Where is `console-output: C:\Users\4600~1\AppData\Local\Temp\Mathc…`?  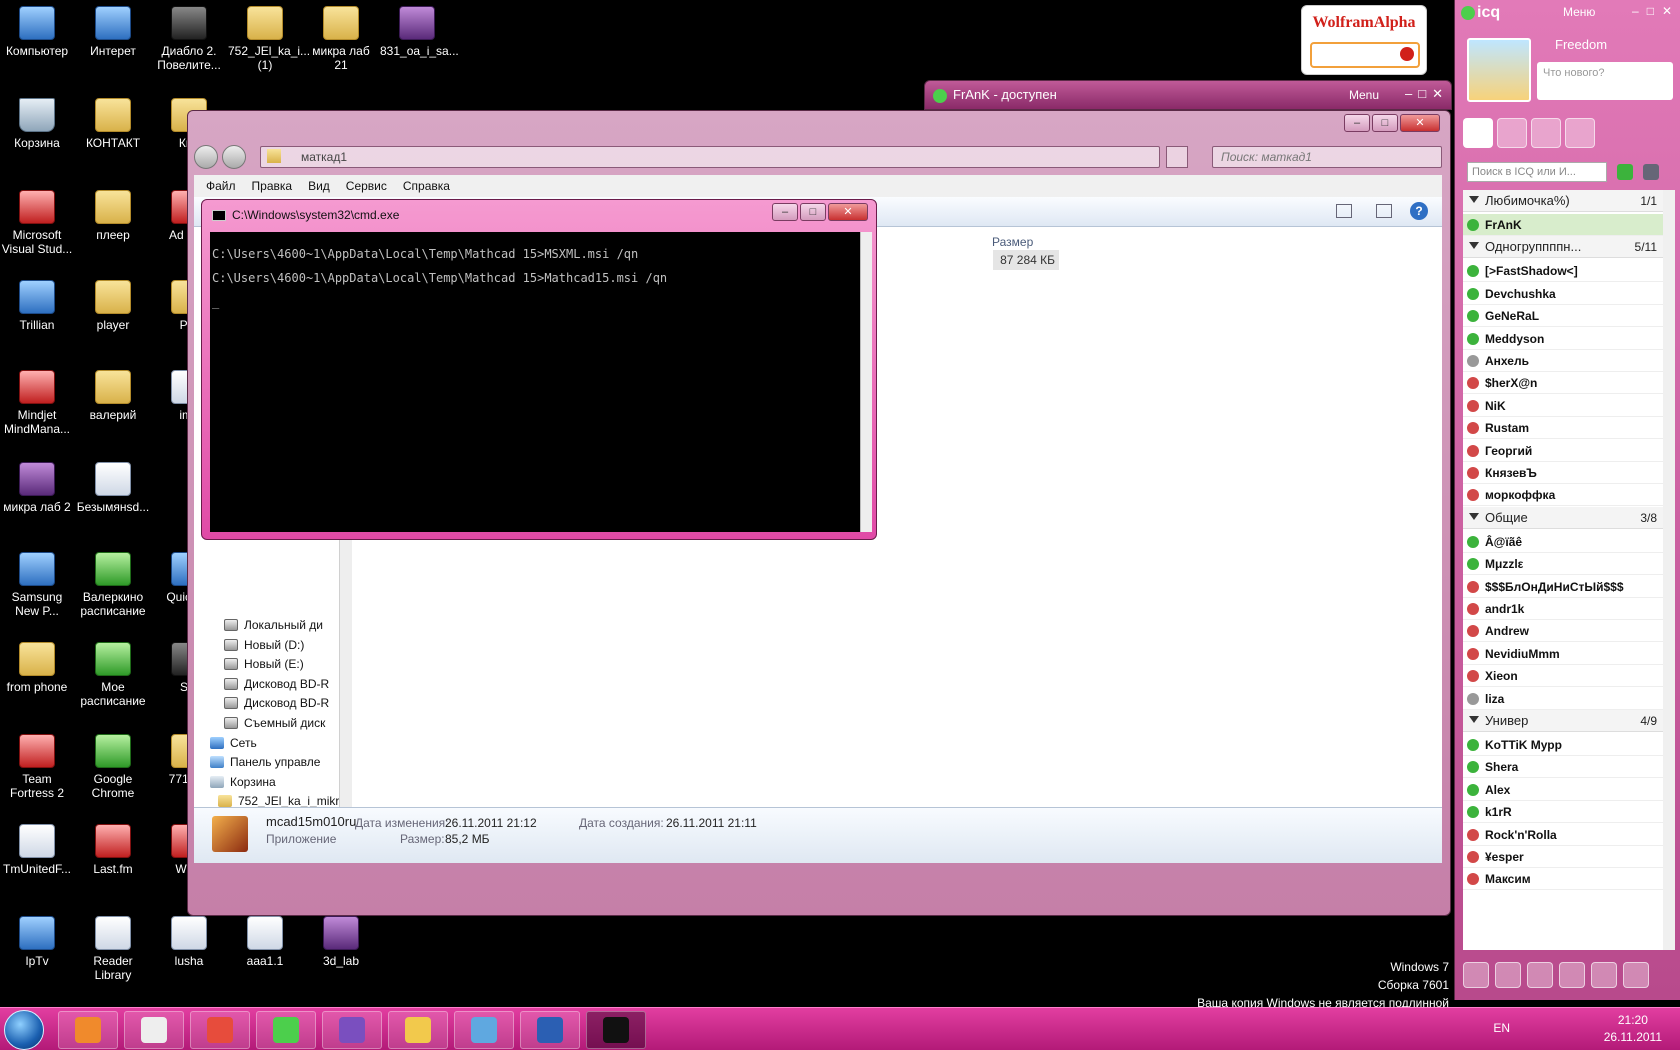 console-output: C:\Users\4600~1\AppData\Local\Temp\Mathc… is located at coordinates (535, 382).